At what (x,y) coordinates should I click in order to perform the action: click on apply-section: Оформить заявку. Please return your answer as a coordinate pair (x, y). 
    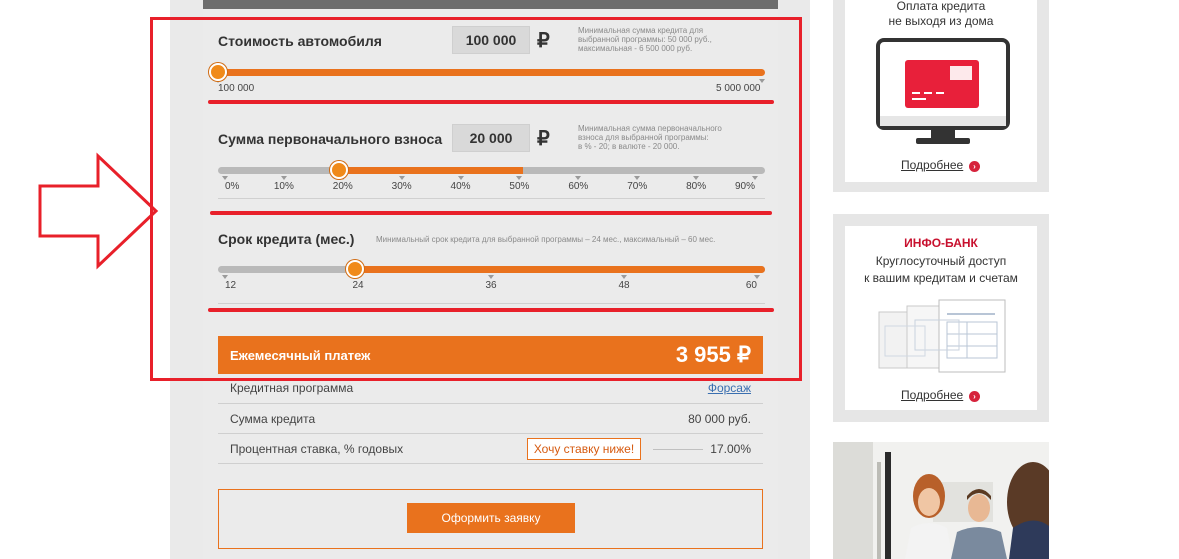
    Looking at the image, I should click on (490, 519).